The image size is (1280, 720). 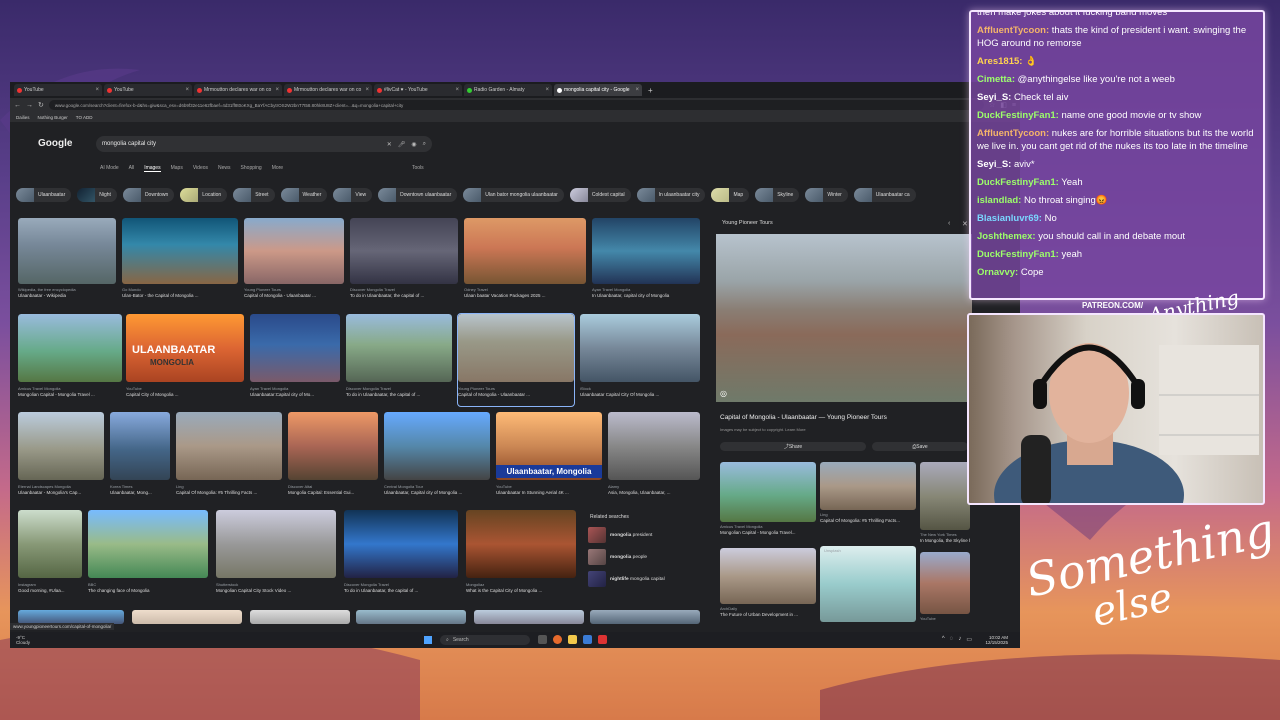 I want to click on prev-icon: ‹, so click(x=949, y=223).